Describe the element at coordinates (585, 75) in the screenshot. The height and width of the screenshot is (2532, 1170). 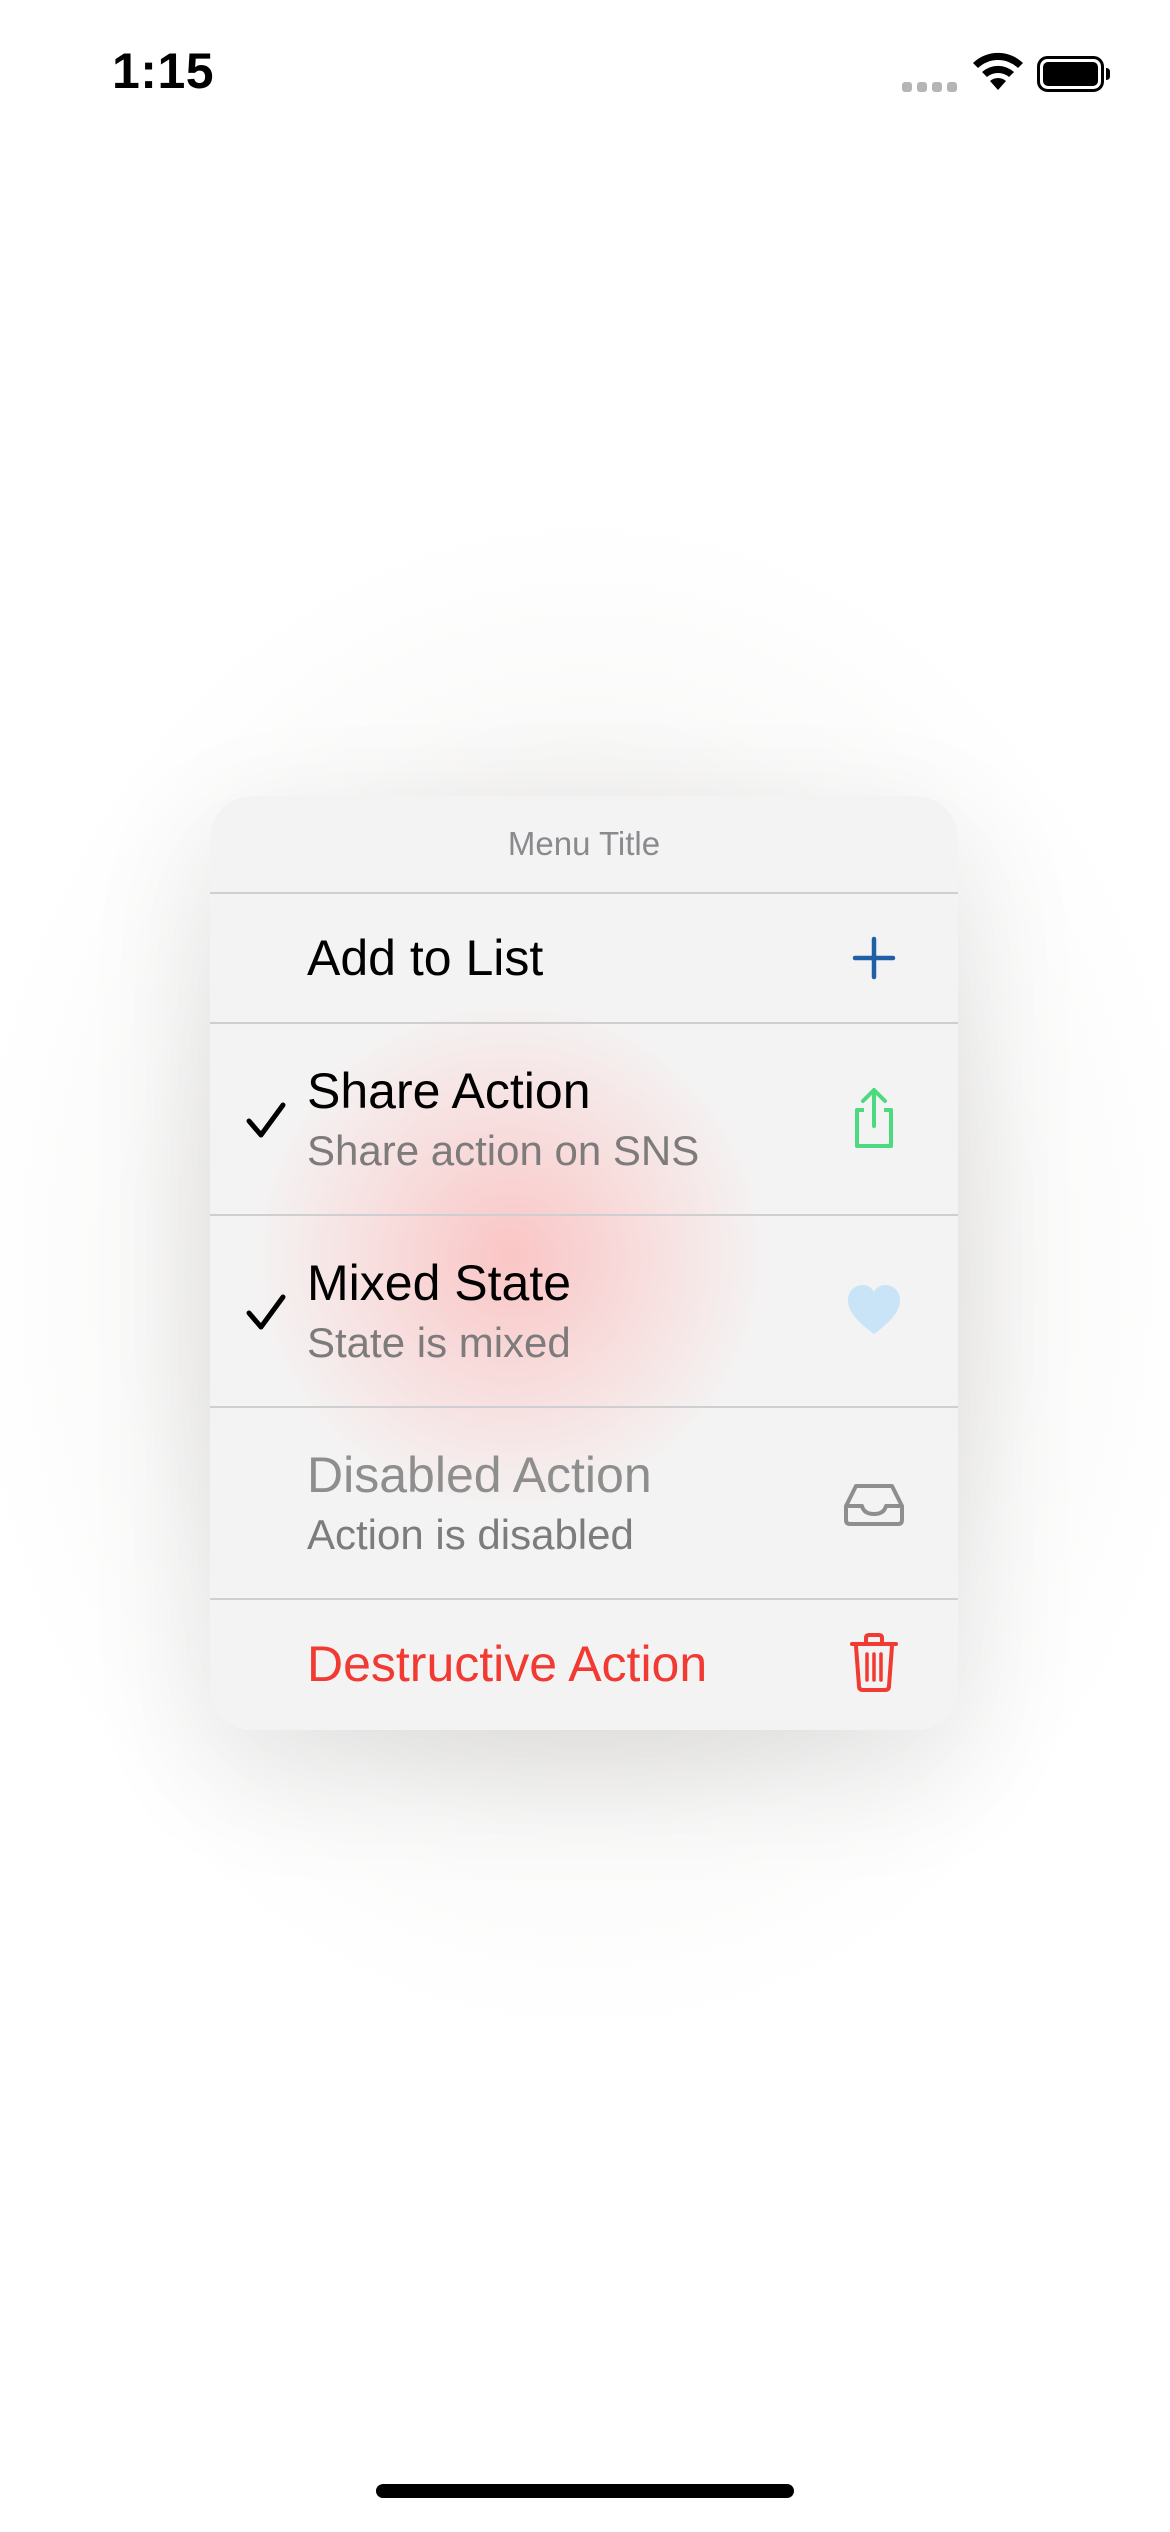
I see `status-bar: 1:15` at that location.